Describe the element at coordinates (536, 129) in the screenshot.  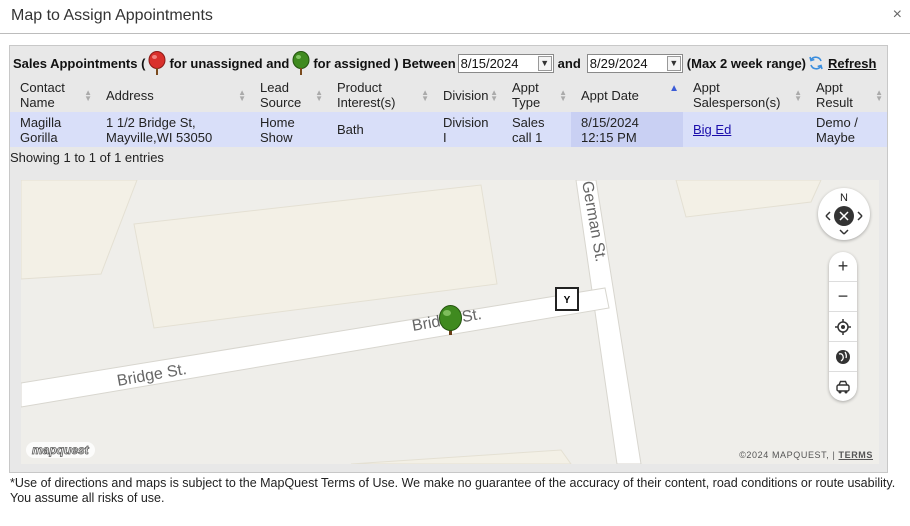
I see `cell-appt-type: Sales call 1` at that location.